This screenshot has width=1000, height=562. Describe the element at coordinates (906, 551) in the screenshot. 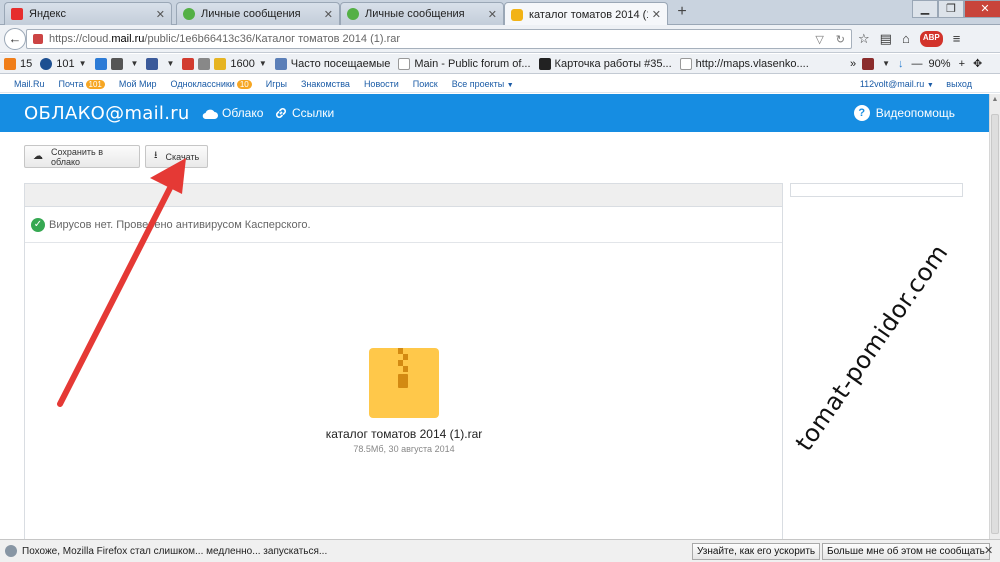

I see `dont-show-again-button: Больше мне об этом не сообщать` at that location.